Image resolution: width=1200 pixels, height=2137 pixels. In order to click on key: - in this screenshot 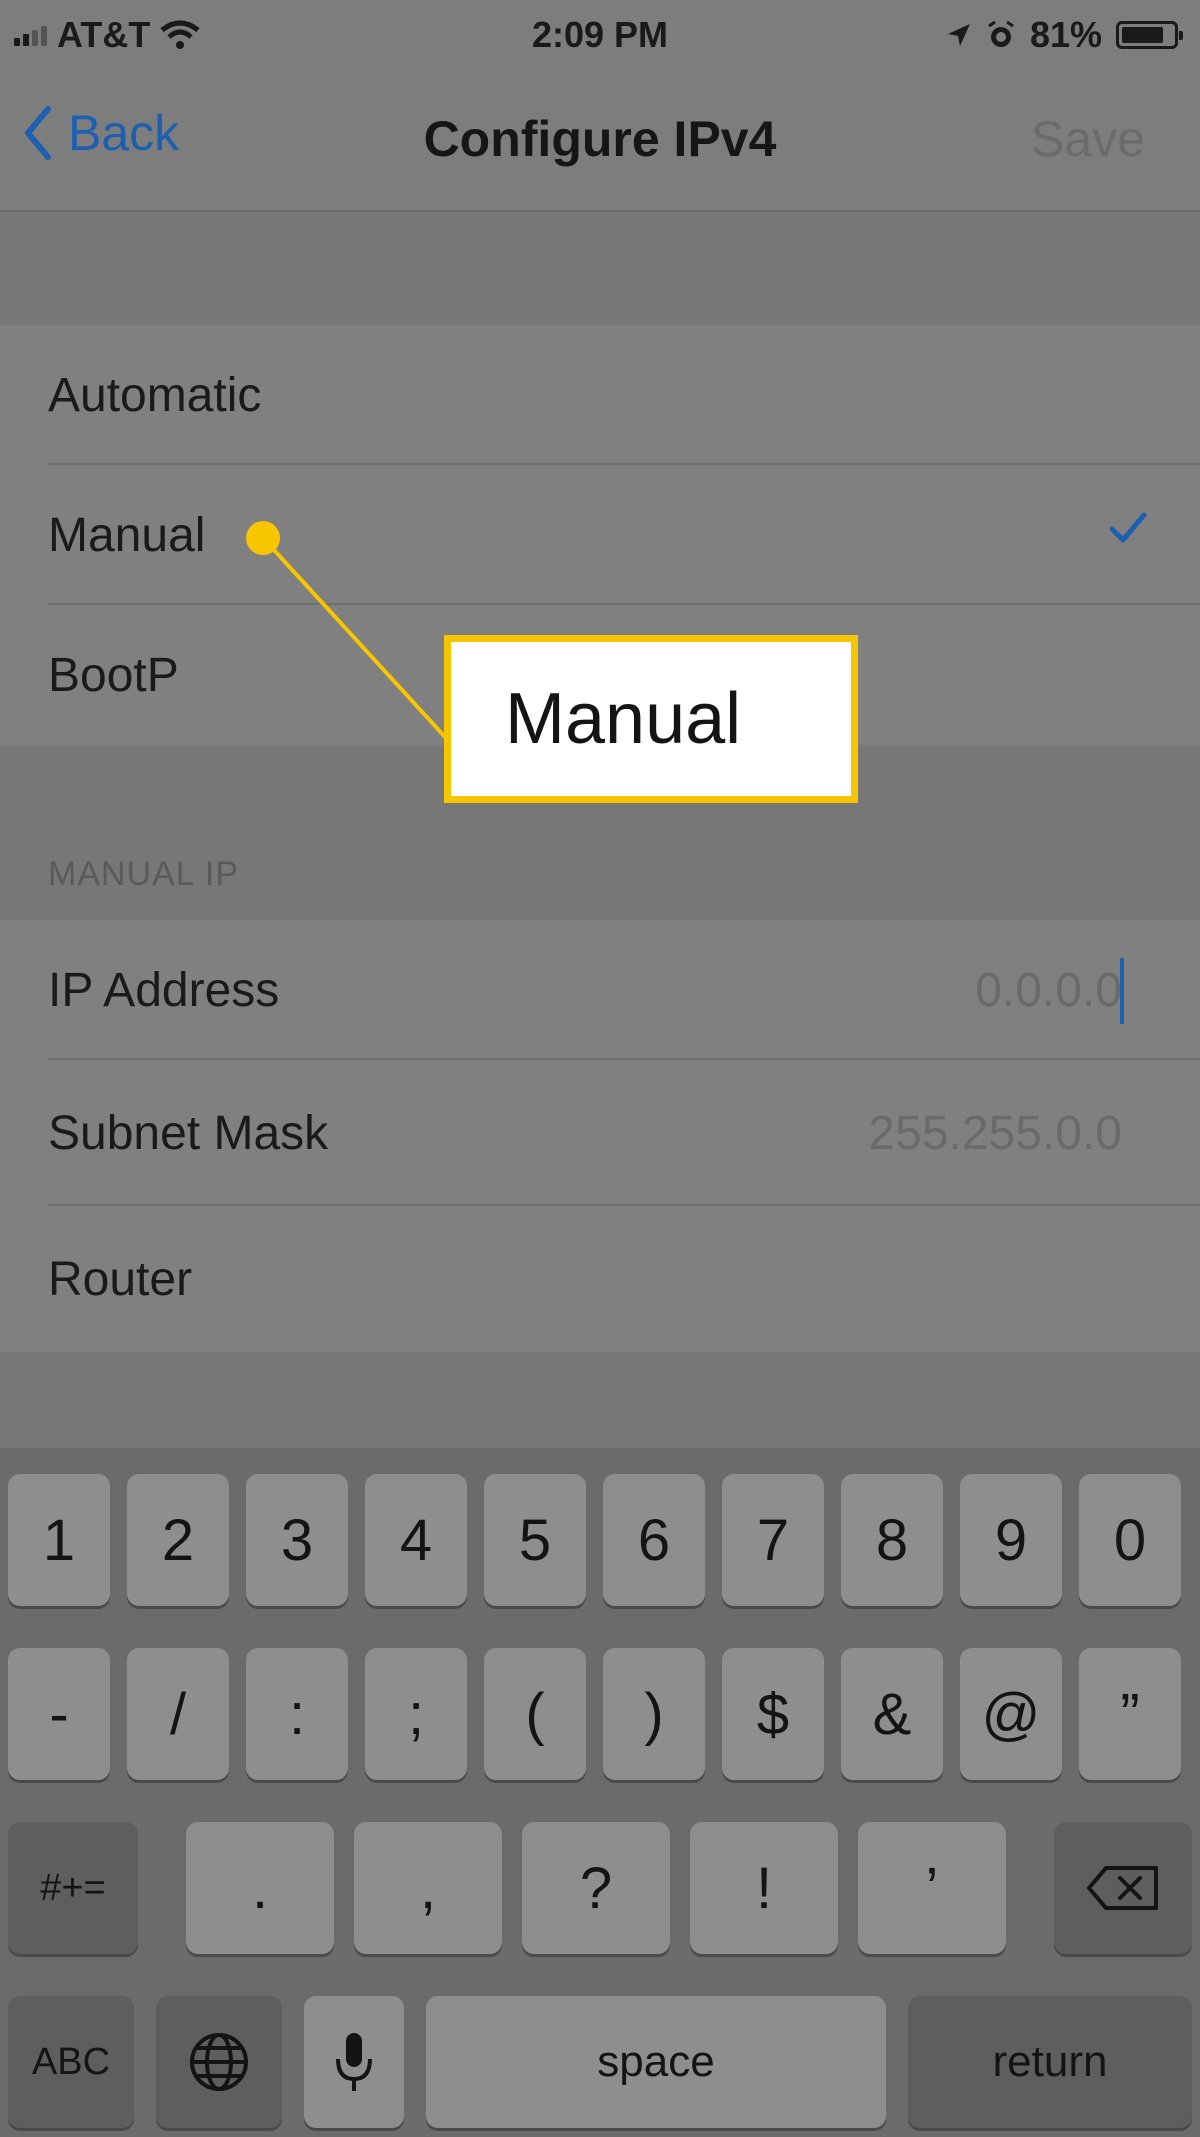, I will do `click(59, 1714)`.